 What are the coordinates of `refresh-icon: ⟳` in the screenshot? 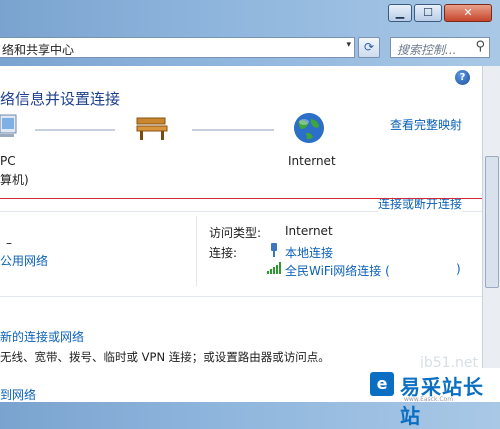 It's located at (369, 47).